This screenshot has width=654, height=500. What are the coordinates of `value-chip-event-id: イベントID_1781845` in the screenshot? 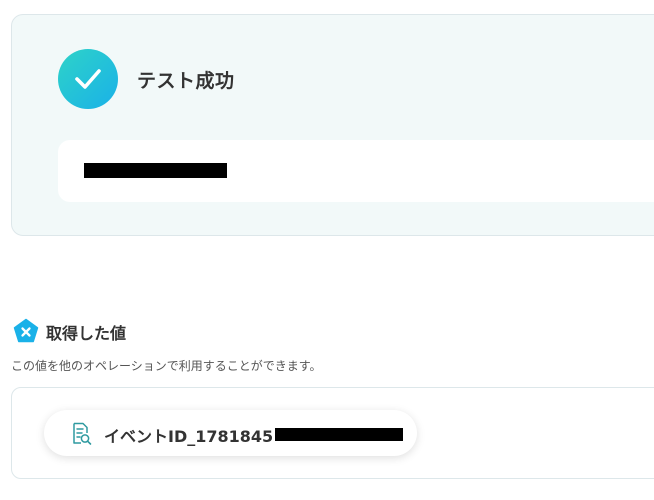 It's located at (230, 433).